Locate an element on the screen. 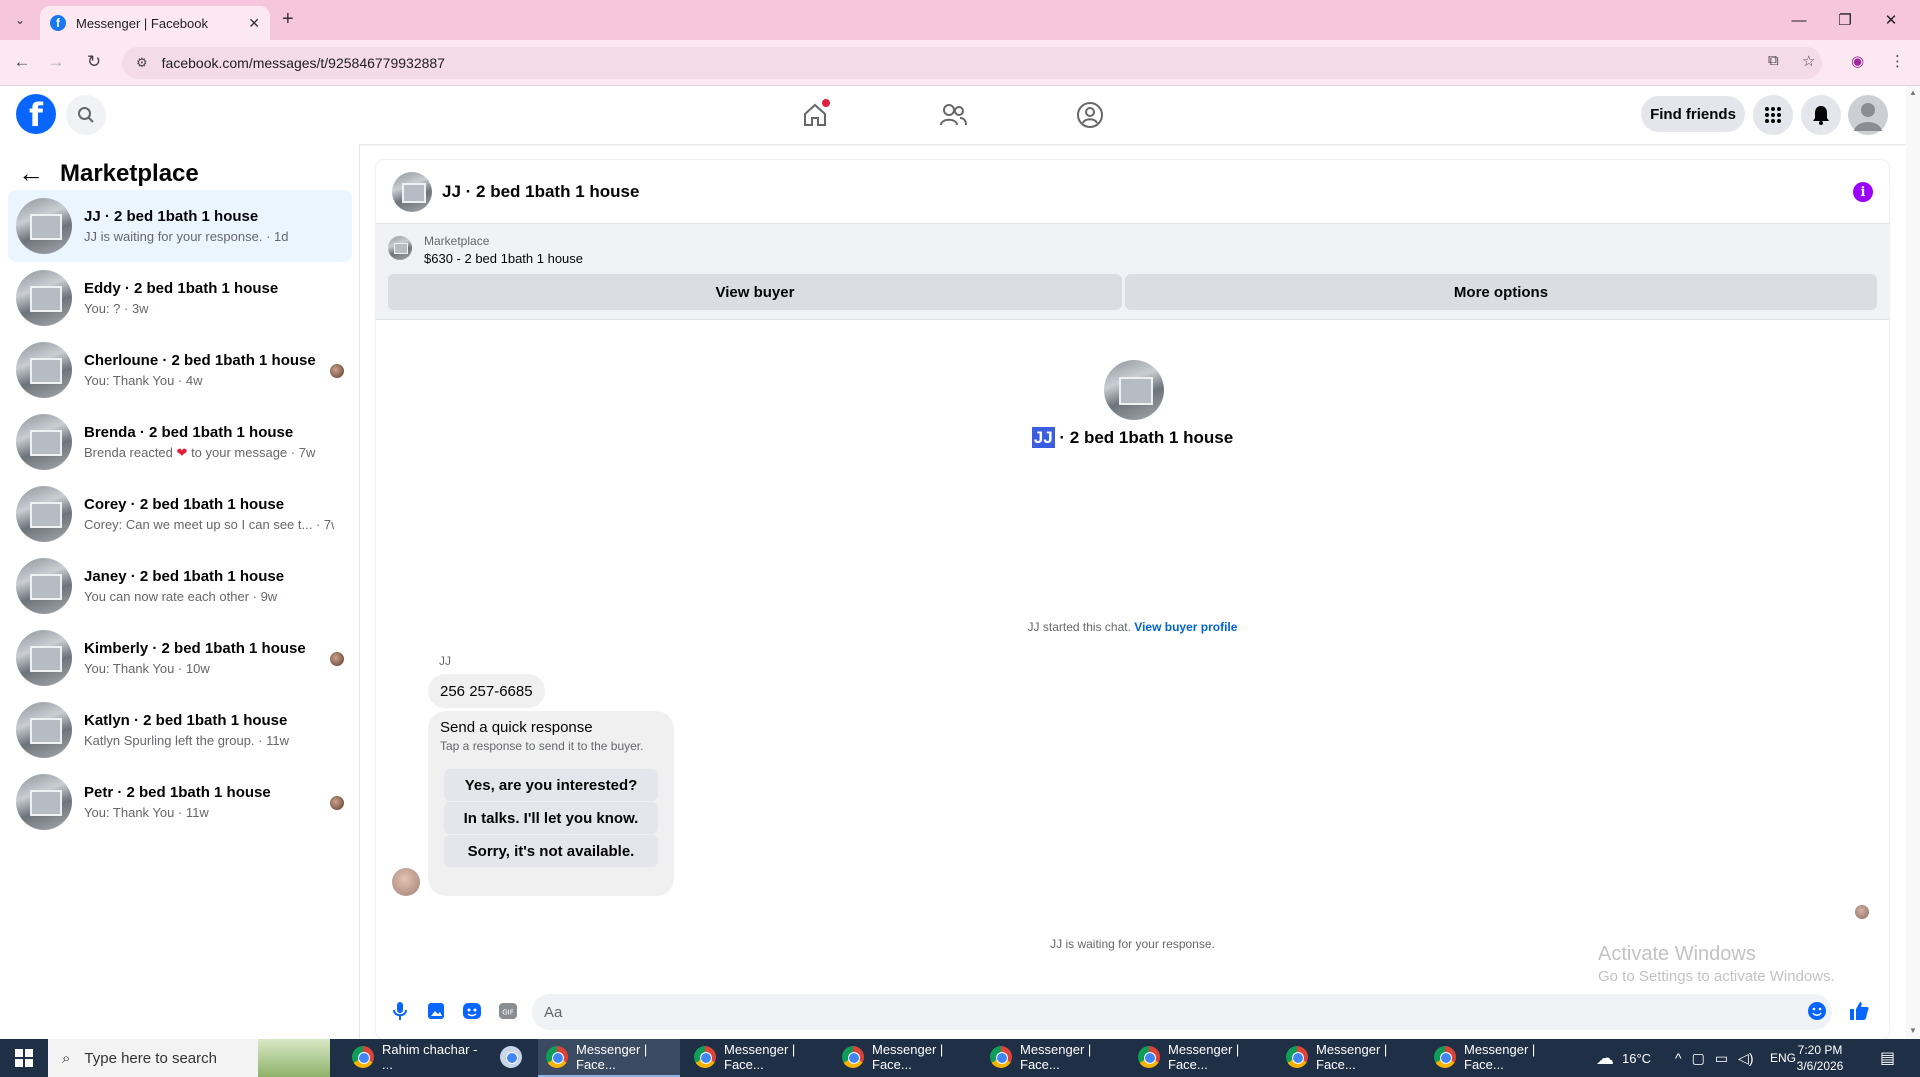 This screenshot has width=1920, height=1077. microphone-icon is located at coordinates (400, 1011).